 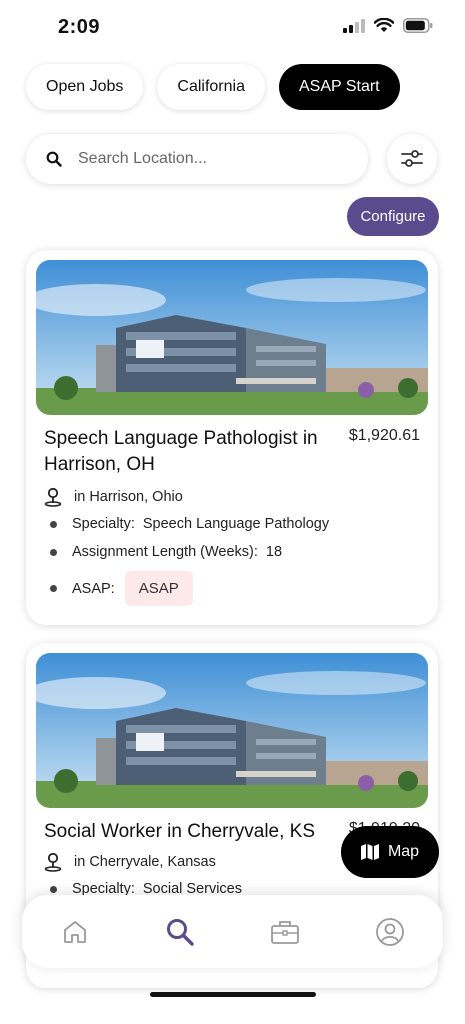 What do you see at coordinates (233, 994) in the screenshot?
I see `home-indicator` at bounding box center [233, 994].